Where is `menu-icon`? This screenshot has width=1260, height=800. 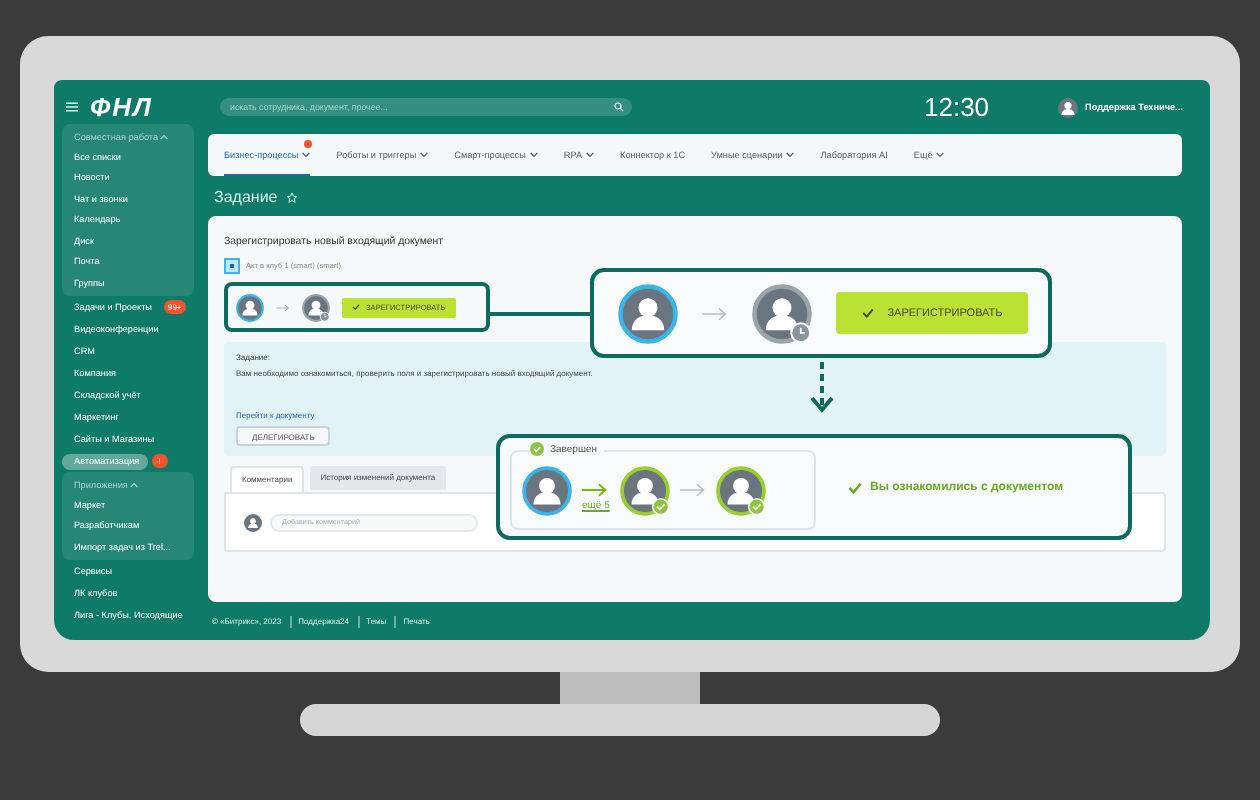
menu-icon is located at coordinates (72, 106).